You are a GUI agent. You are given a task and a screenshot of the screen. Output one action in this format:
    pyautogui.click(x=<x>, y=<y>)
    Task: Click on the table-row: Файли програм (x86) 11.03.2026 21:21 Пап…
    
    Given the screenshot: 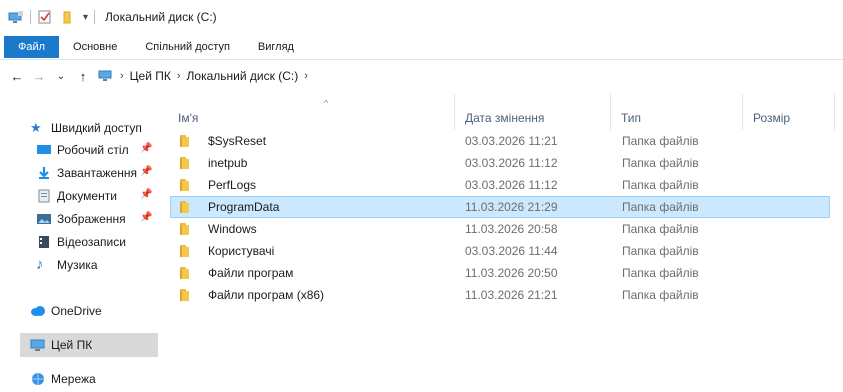 What is the action you would take?
    pyautogui.click(x=500, y=295)
    